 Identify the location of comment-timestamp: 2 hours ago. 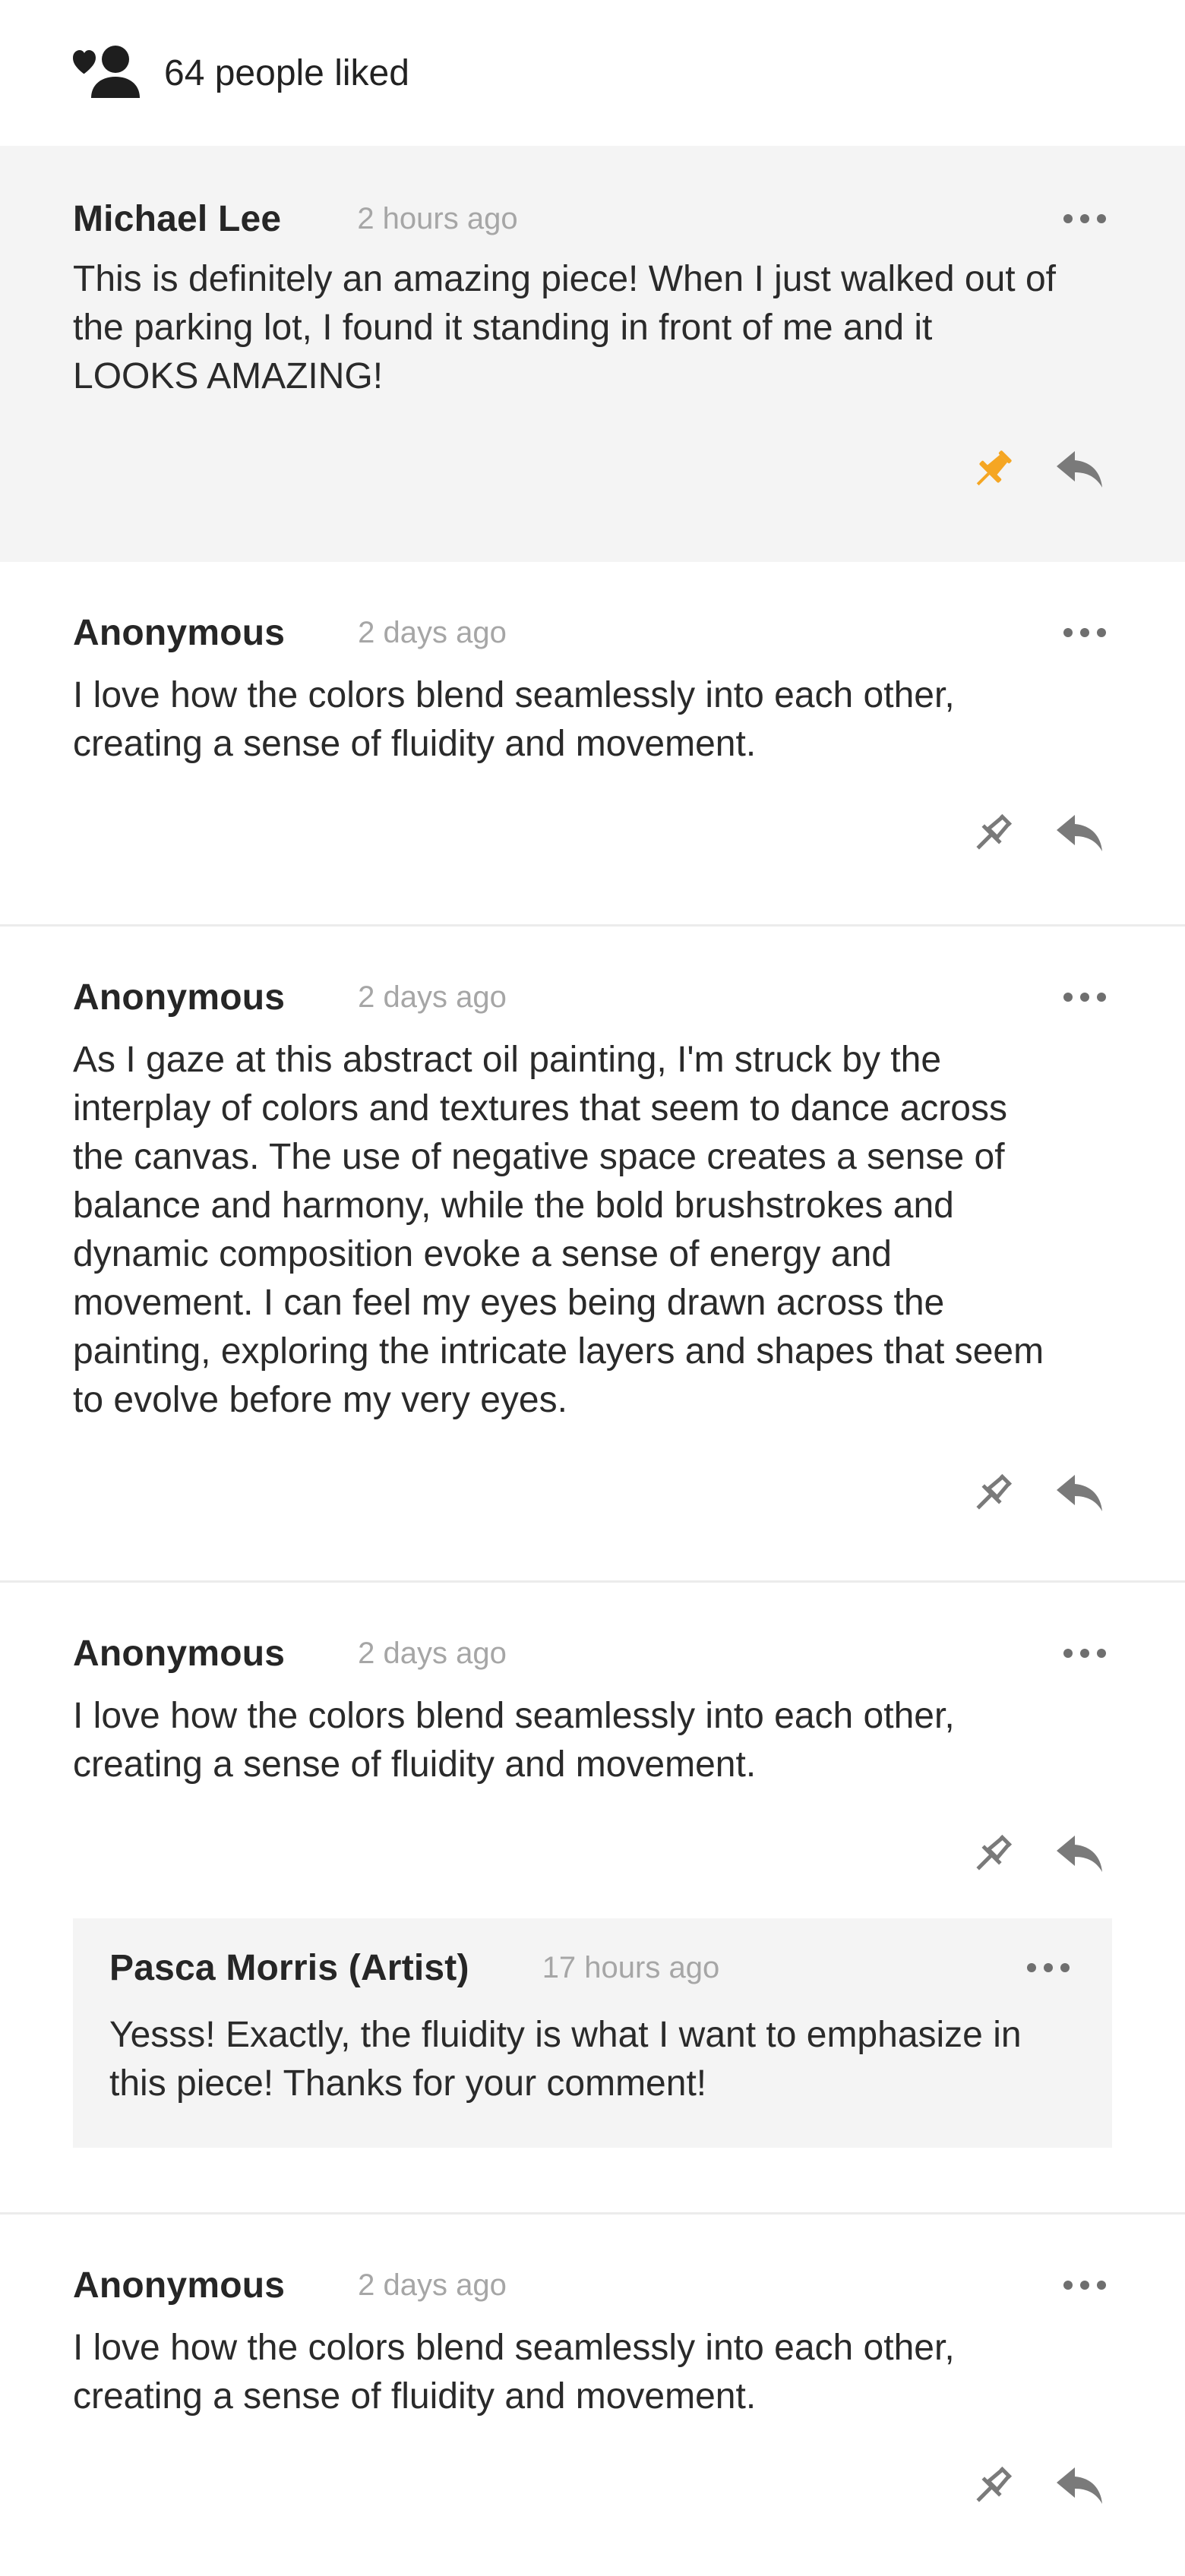
(437, 218).